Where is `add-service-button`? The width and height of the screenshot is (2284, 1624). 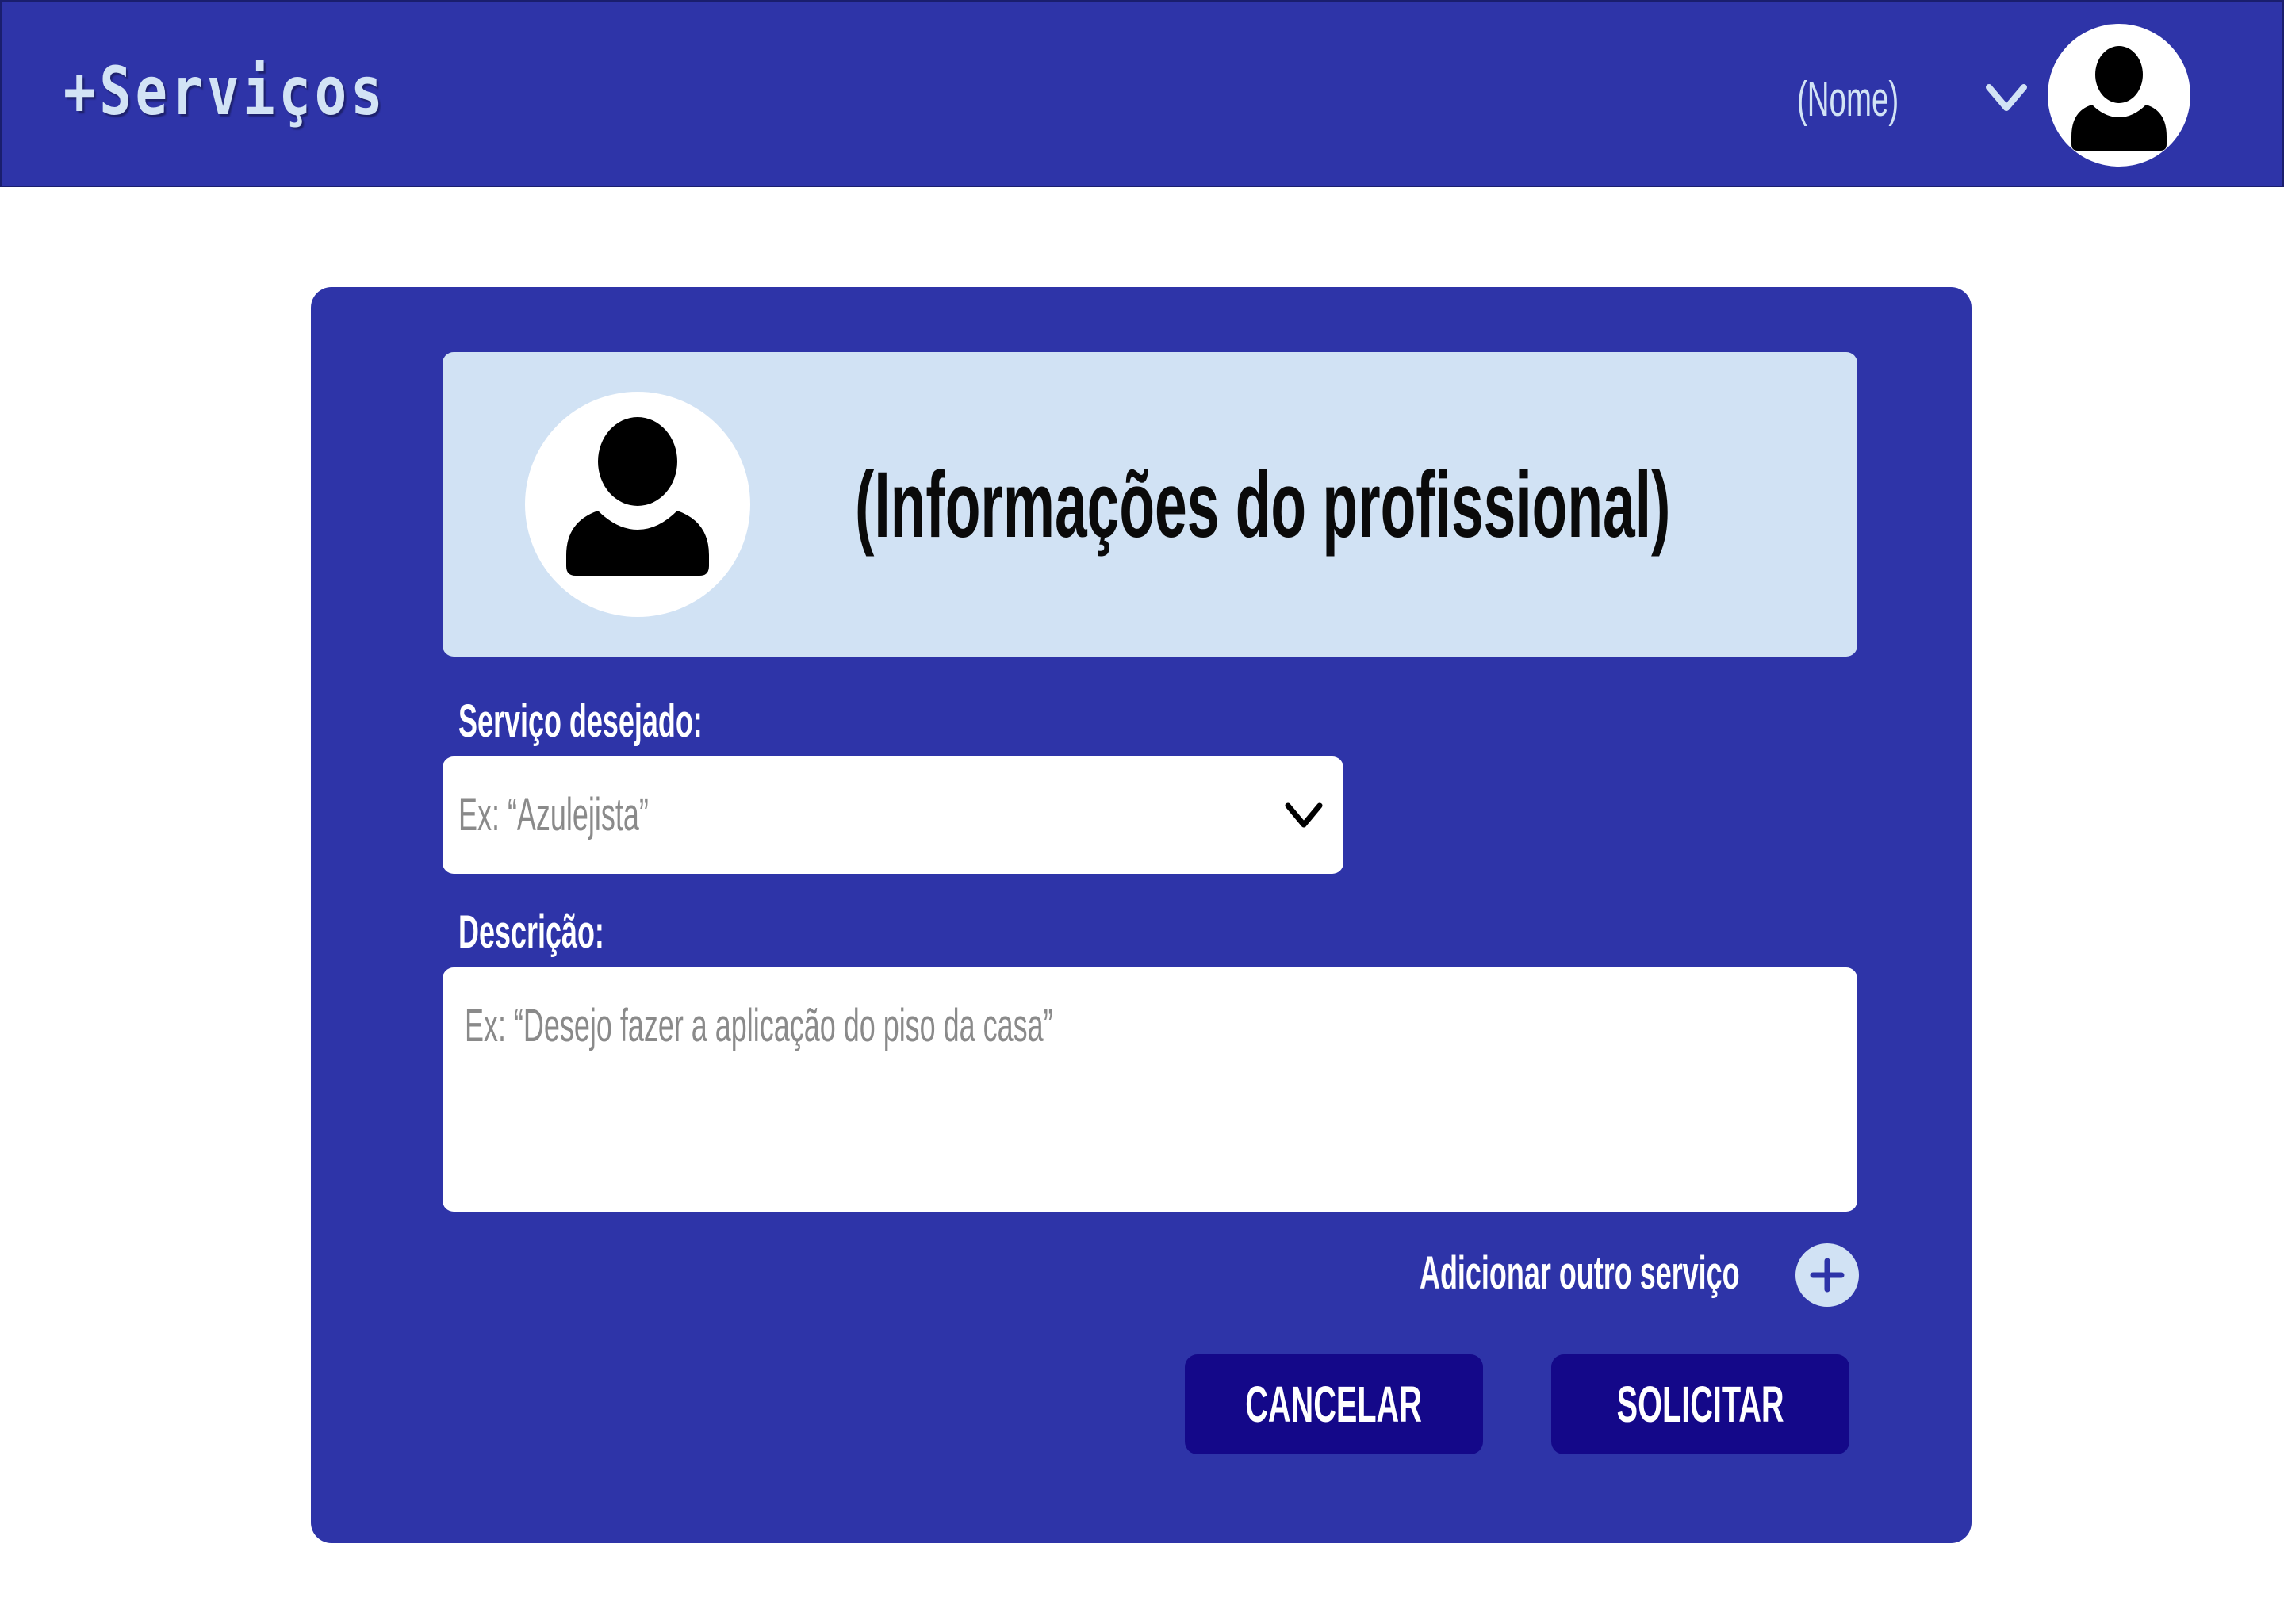
add-service-button is located at coordinates (1827, 1275).